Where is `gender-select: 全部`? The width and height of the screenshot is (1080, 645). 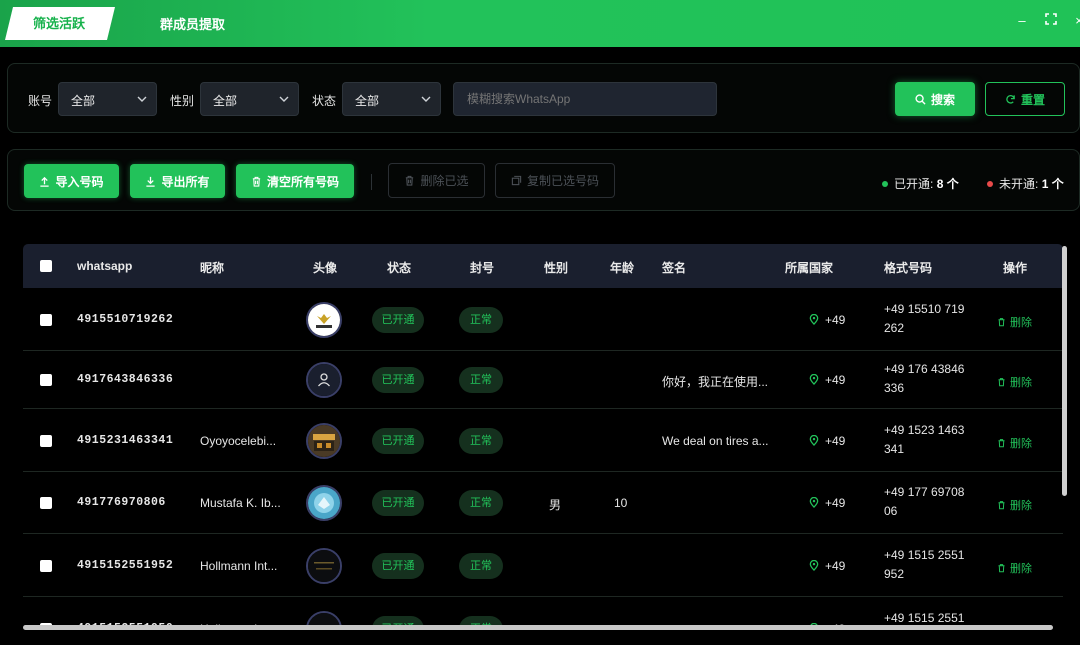
gender-select: 全部 is located at coordinates (249, 99).